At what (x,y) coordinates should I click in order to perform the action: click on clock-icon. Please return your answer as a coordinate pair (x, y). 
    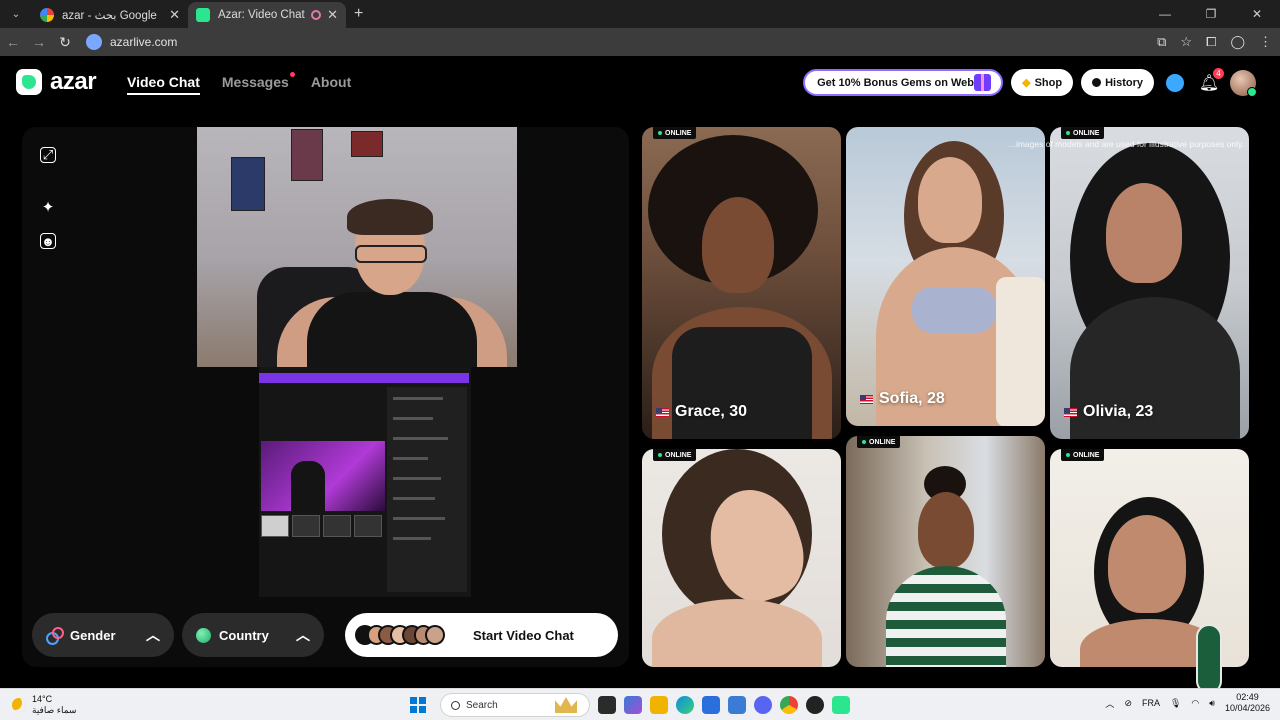
    Looking at the image, I should click on (1097, 82).